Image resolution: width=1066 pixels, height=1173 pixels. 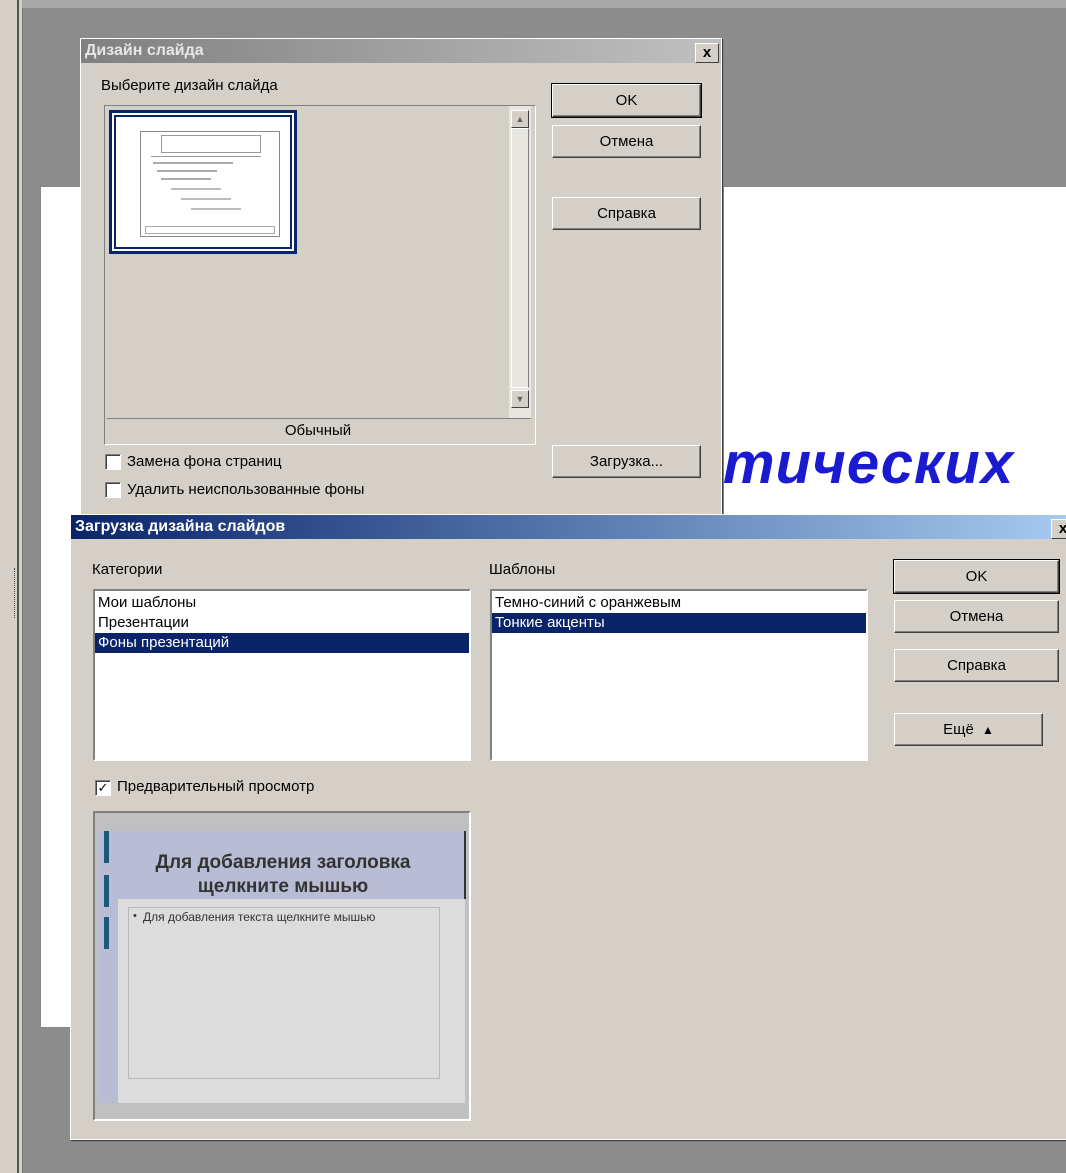 What do you see at coordinates (707, 53) in the screenshot?
I see `slide-design-close-button: x` at bounding box center [707, 53].